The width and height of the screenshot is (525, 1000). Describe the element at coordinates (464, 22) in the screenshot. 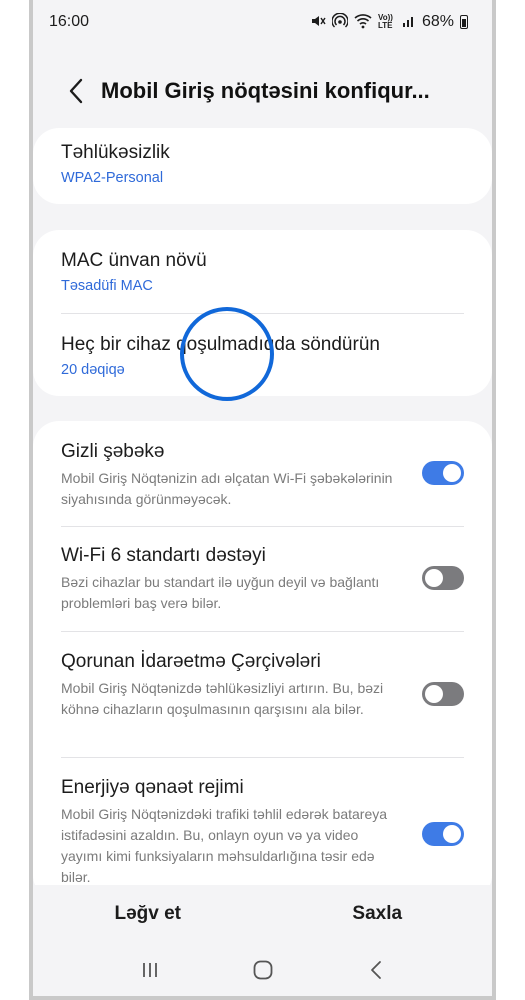

I see `battery-icon` at that location.